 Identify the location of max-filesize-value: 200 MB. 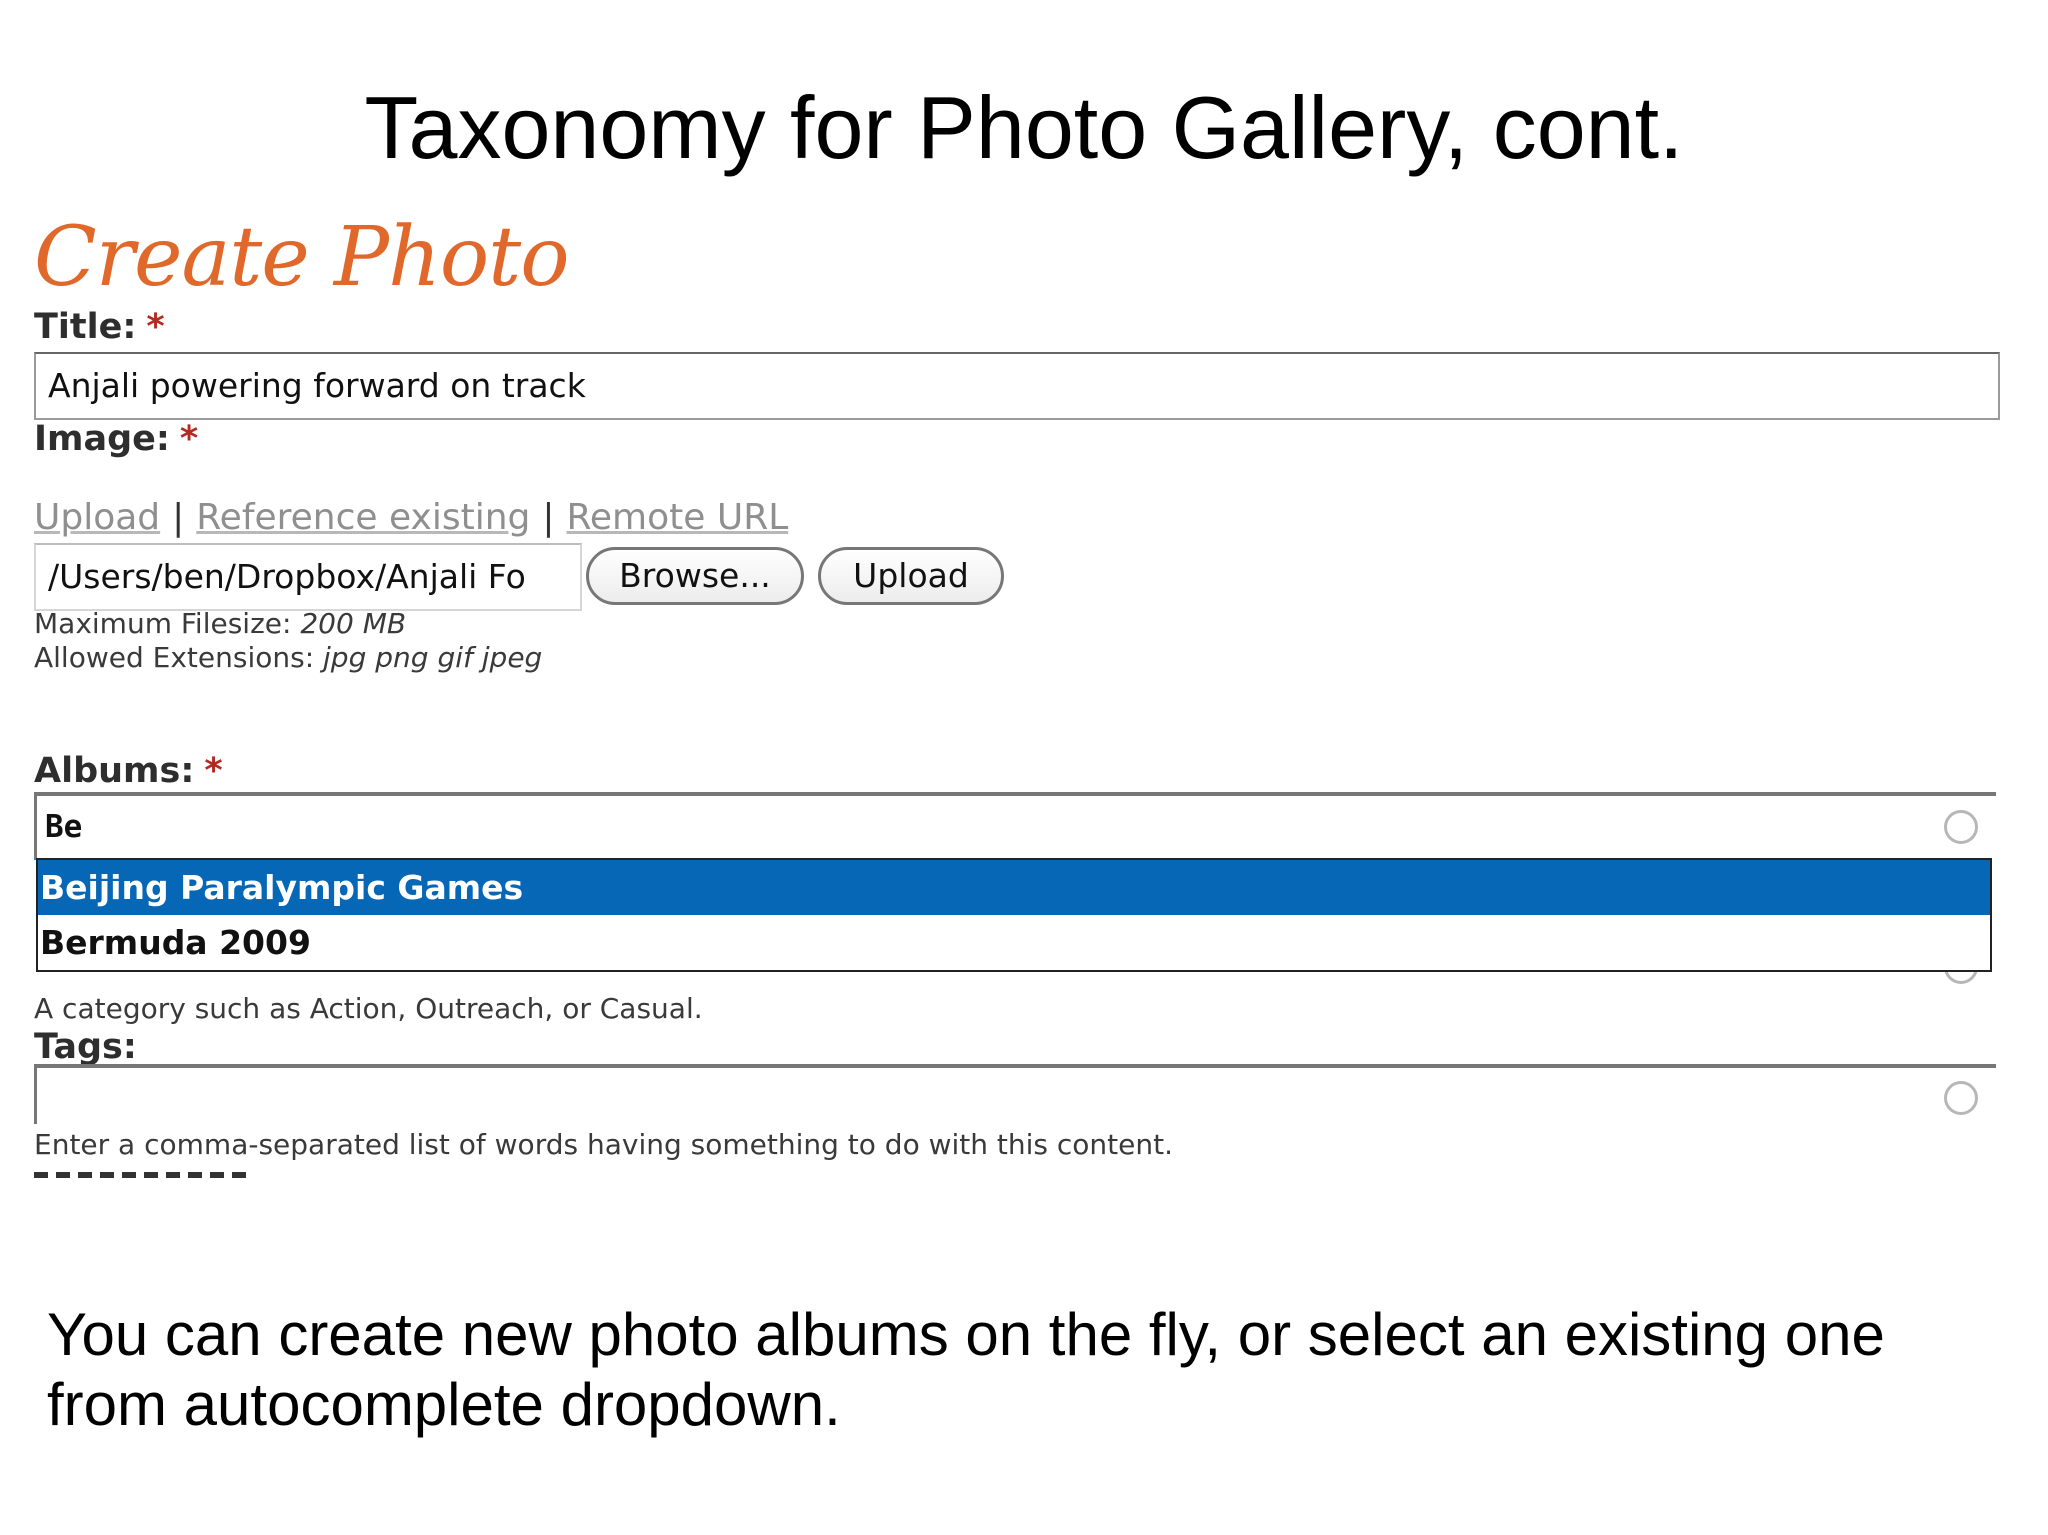
(353, 623).